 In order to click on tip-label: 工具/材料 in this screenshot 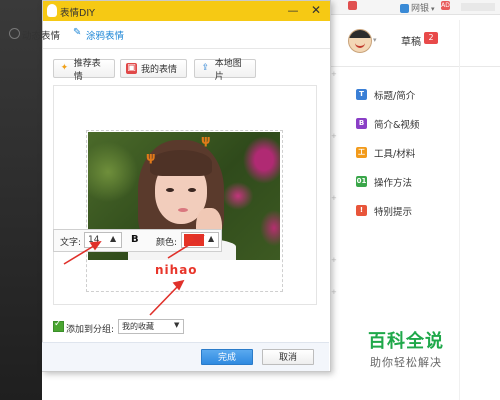, I will do `click(395, 154)`.